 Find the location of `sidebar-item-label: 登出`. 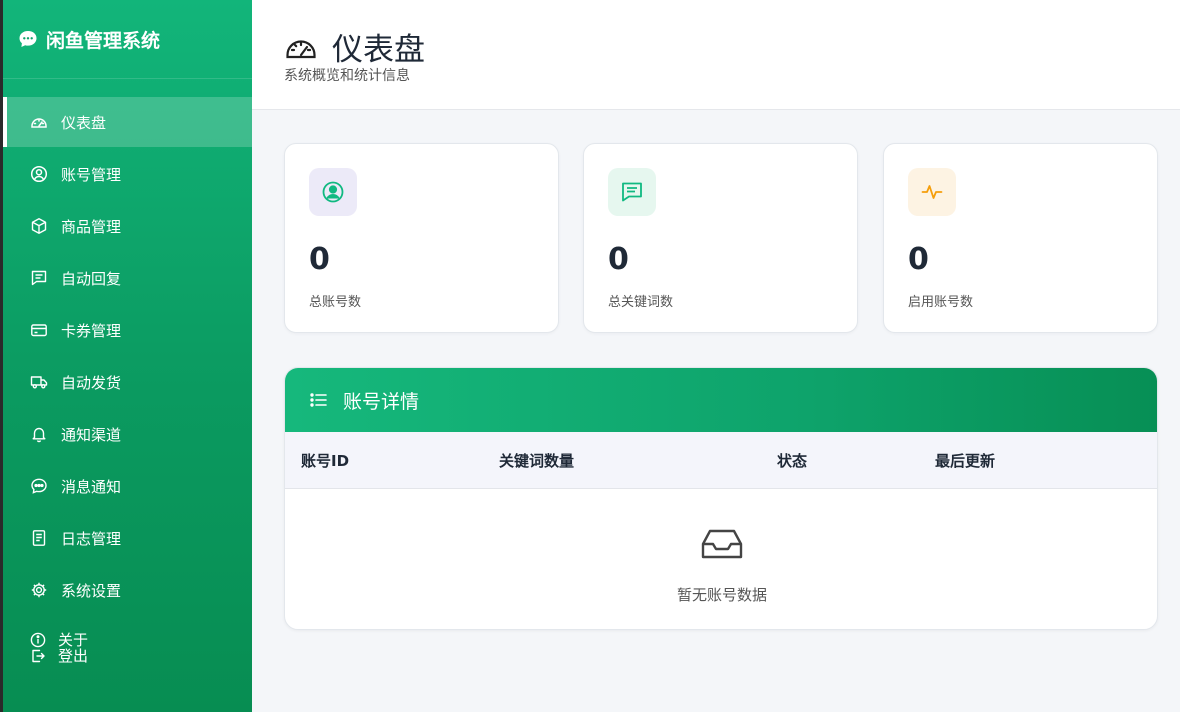

sidebar-item-label: 登出 is located at coordinates (73, 656).